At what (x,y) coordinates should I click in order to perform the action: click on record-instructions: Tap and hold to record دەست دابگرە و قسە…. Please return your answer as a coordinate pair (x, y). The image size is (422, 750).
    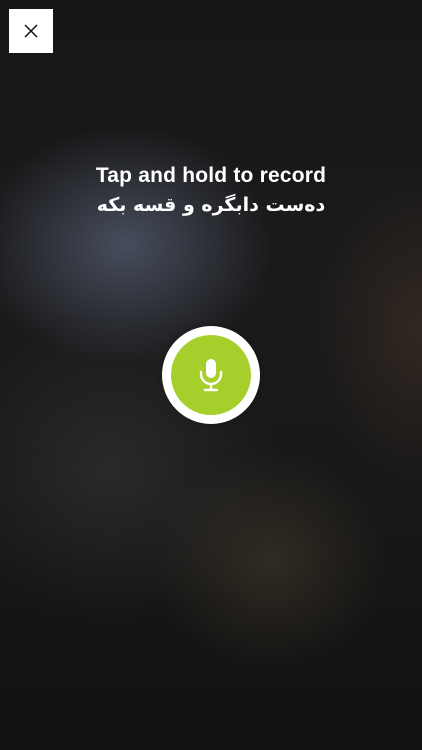
    Looking at the image, I should click on (211, 190).